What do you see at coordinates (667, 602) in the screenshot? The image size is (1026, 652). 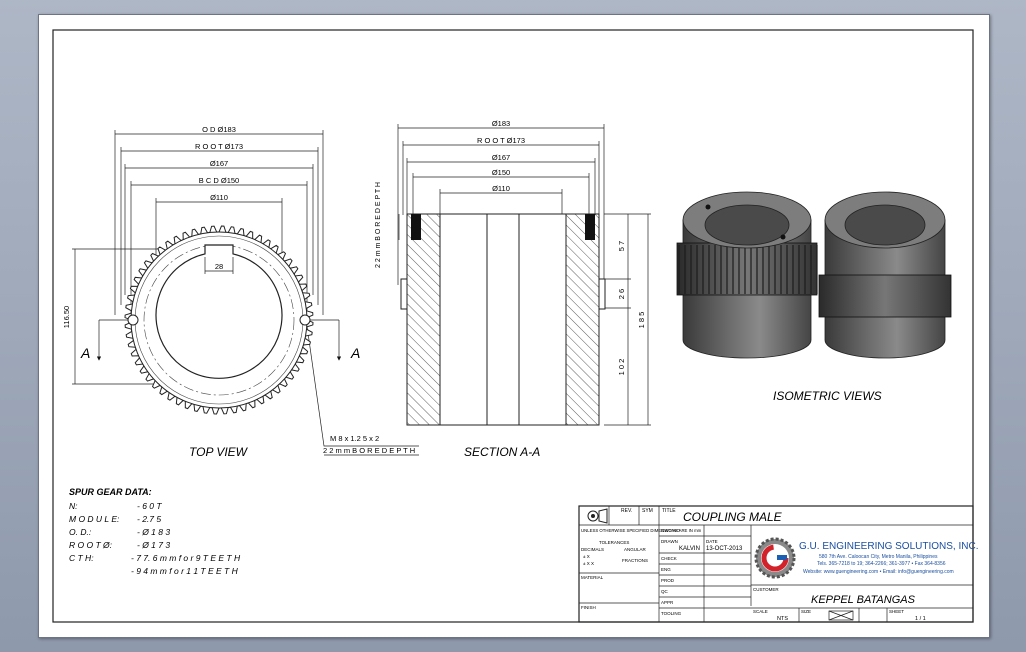 I see `appr-label: APPR` at bounding box center [667, 602].